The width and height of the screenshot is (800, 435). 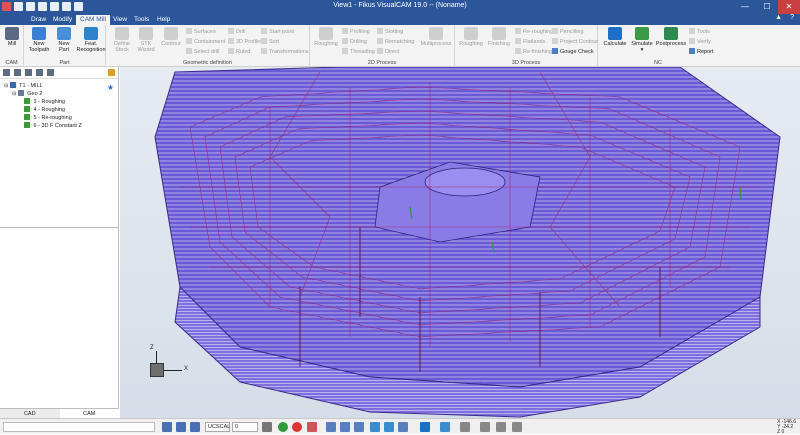 I want to click on contour-button: Contour, so click(x=171, y=37).